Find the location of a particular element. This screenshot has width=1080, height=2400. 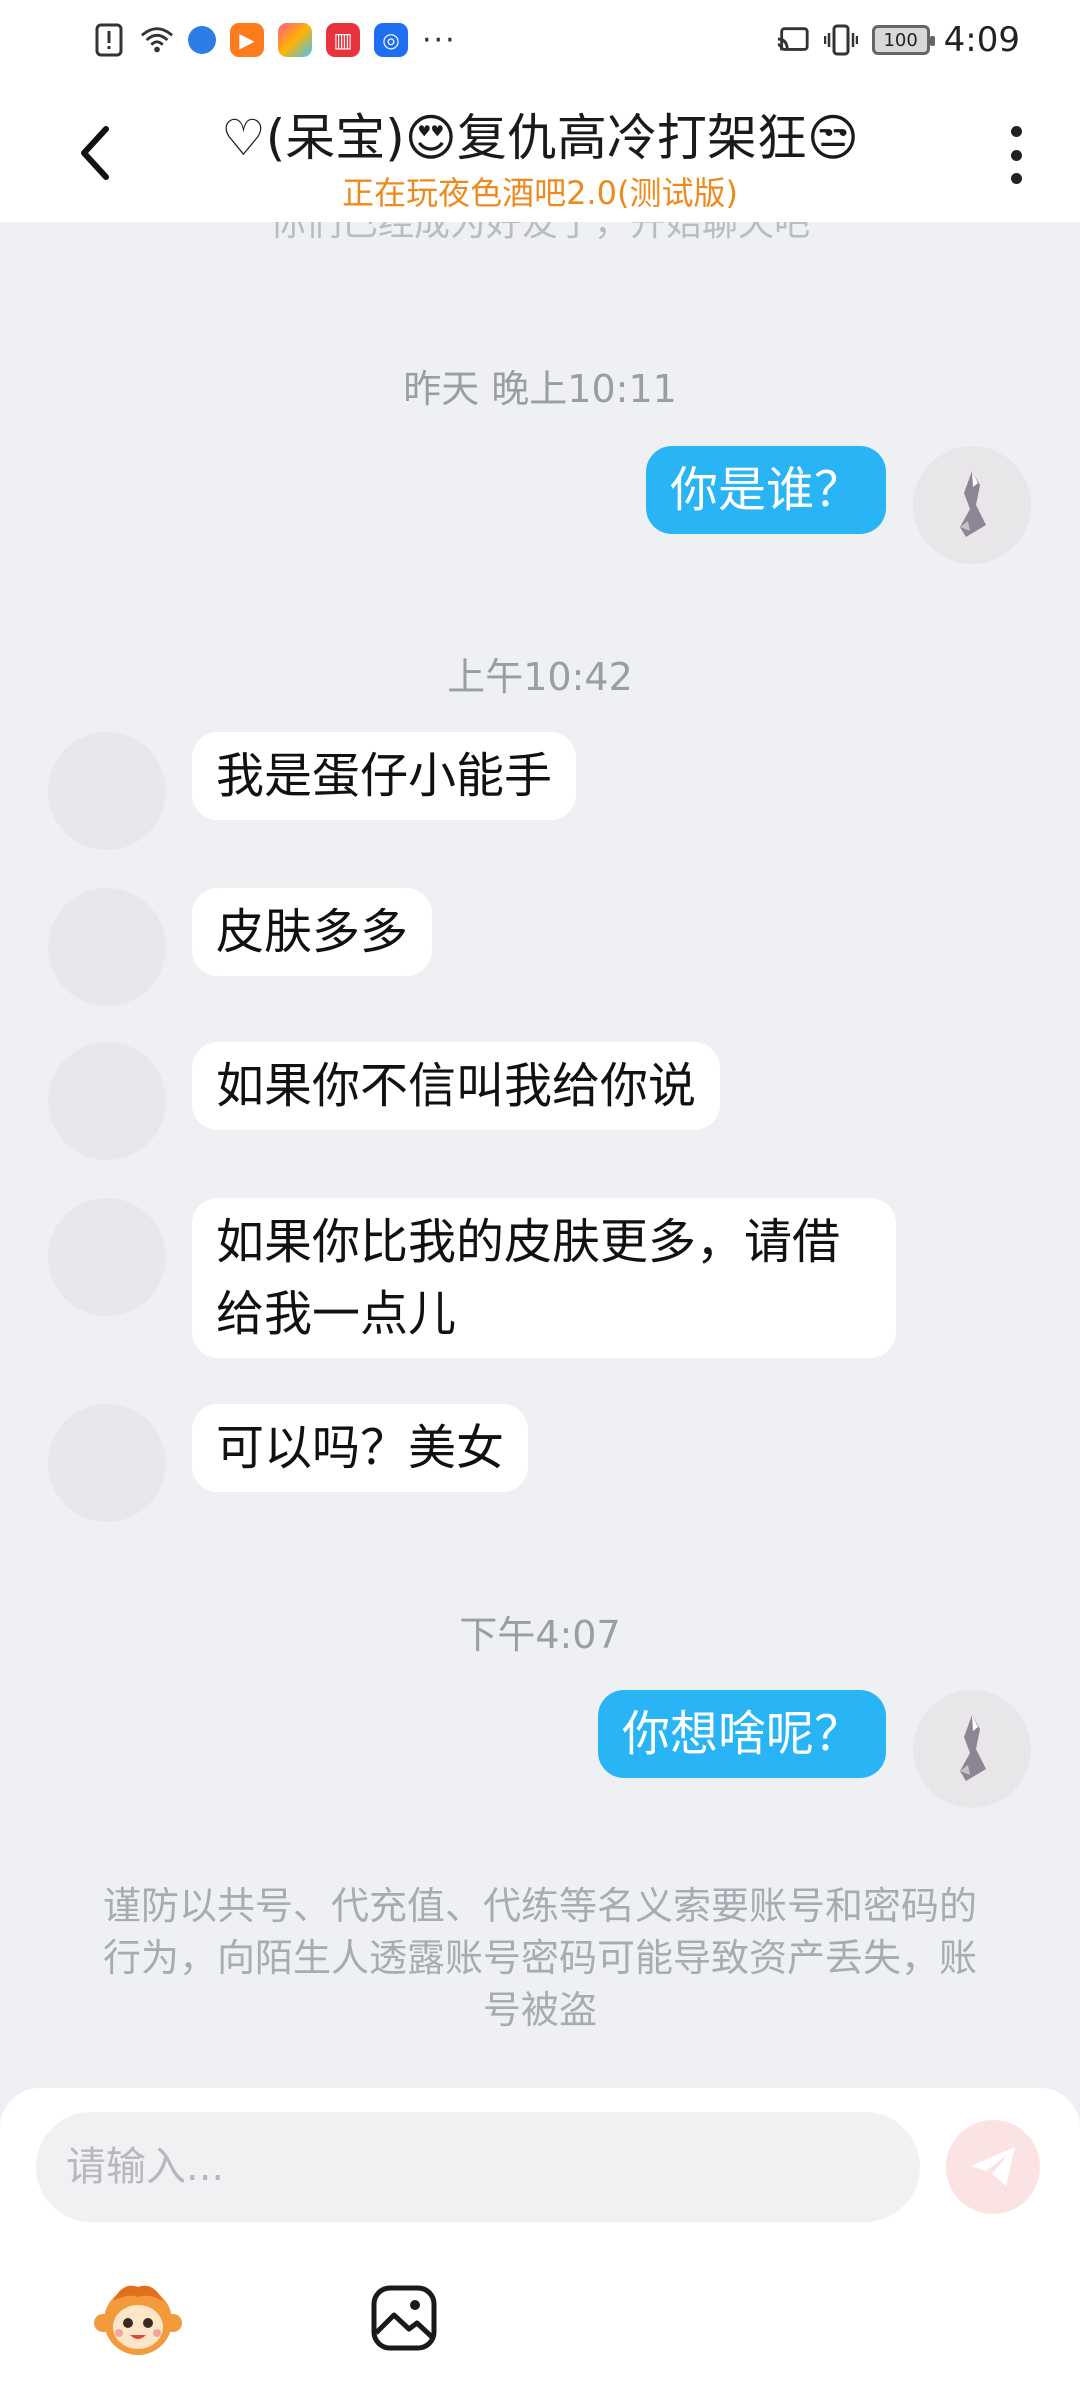

more-notifications-icon: ··· is located at coordinates (439, 40).